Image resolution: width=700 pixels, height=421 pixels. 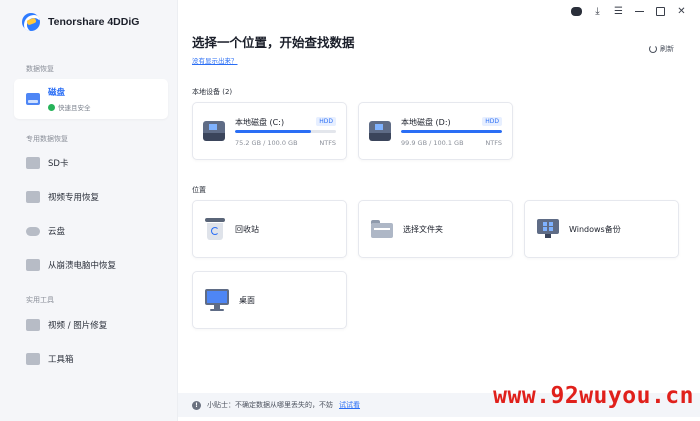 I want to click on maximize-button, so click(x=660, y=11).